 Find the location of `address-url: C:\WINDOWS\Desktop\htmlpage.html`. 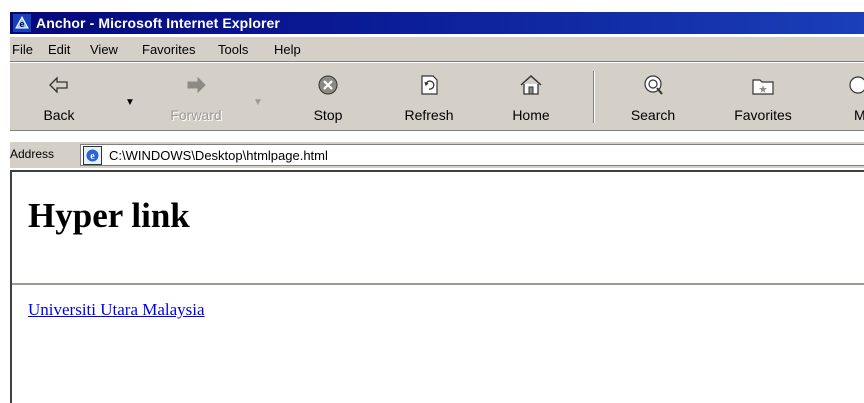

address-url: C:\WINDOWS\Desktop\htmlpage.html is located at coordinates (218, 155).